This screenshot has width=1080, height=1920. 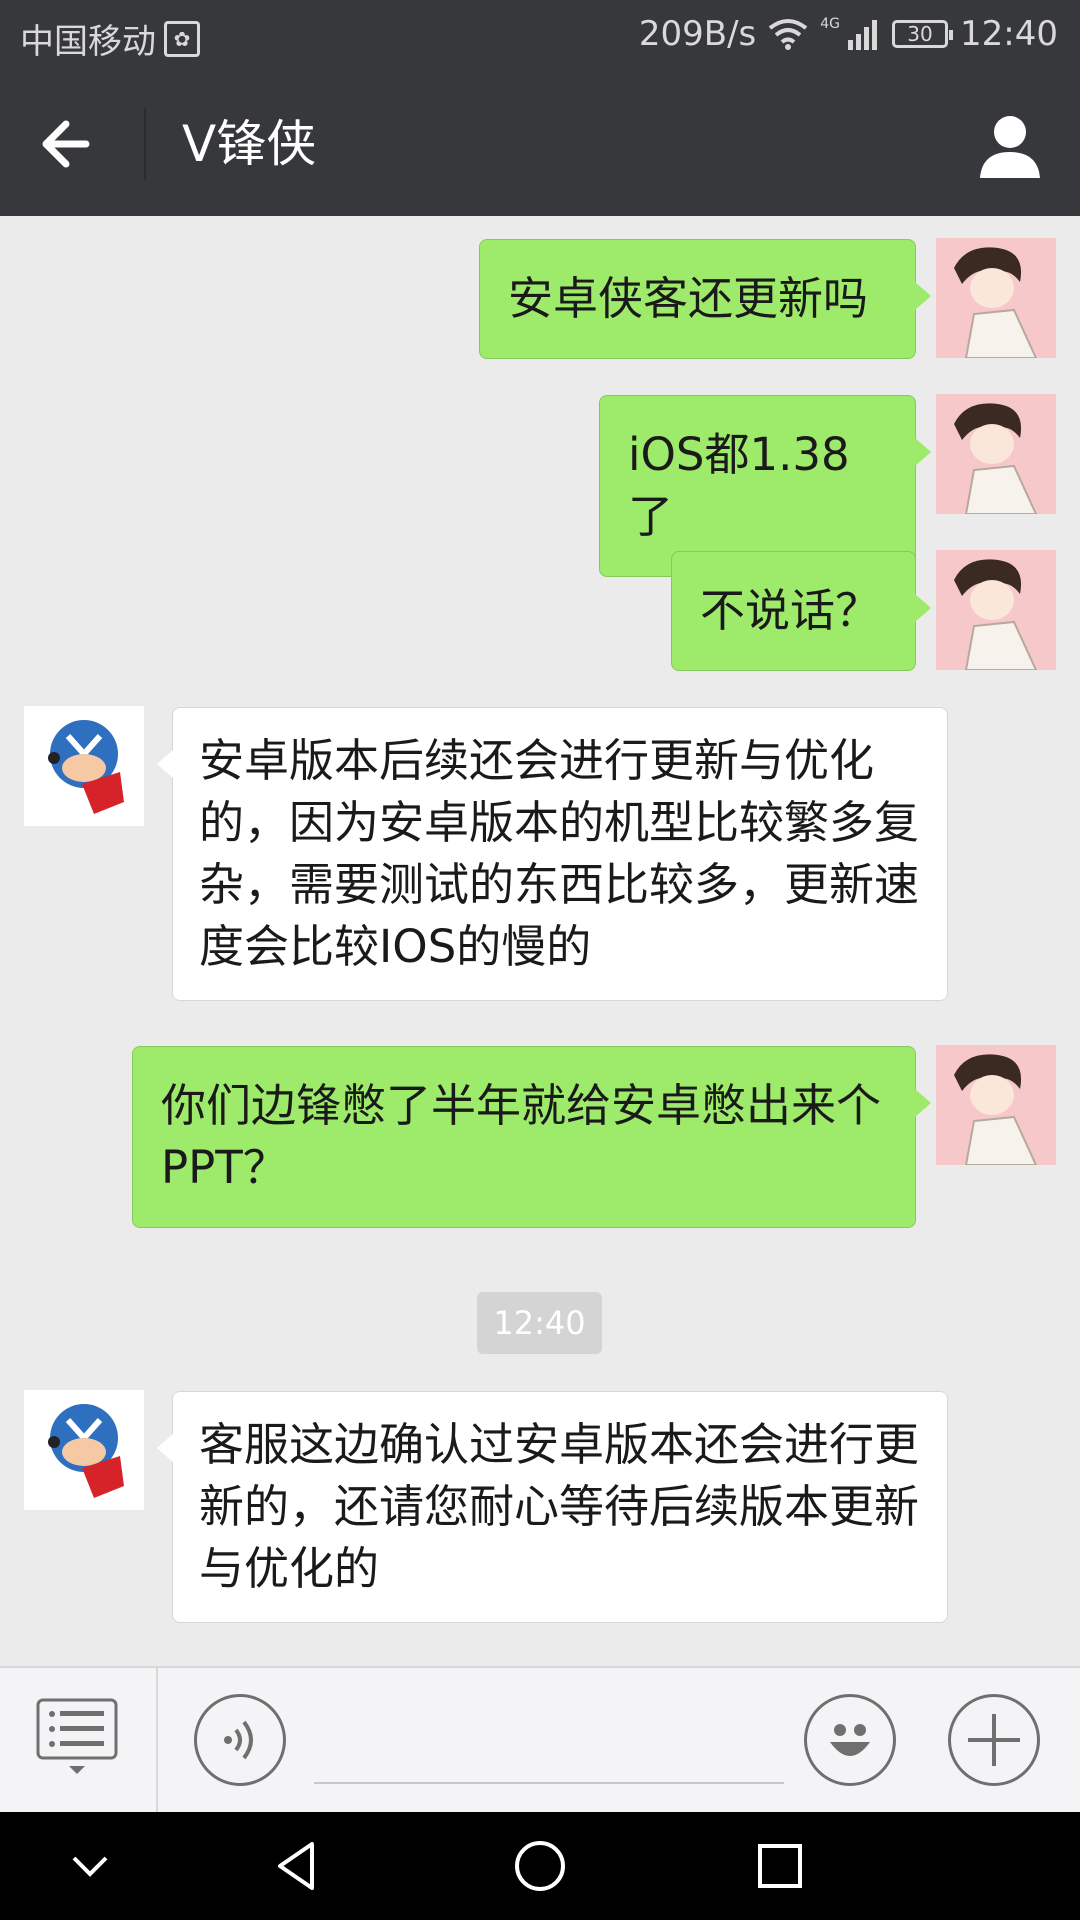 I want to click on clock: 12:40, so click(x=1009, y=34).